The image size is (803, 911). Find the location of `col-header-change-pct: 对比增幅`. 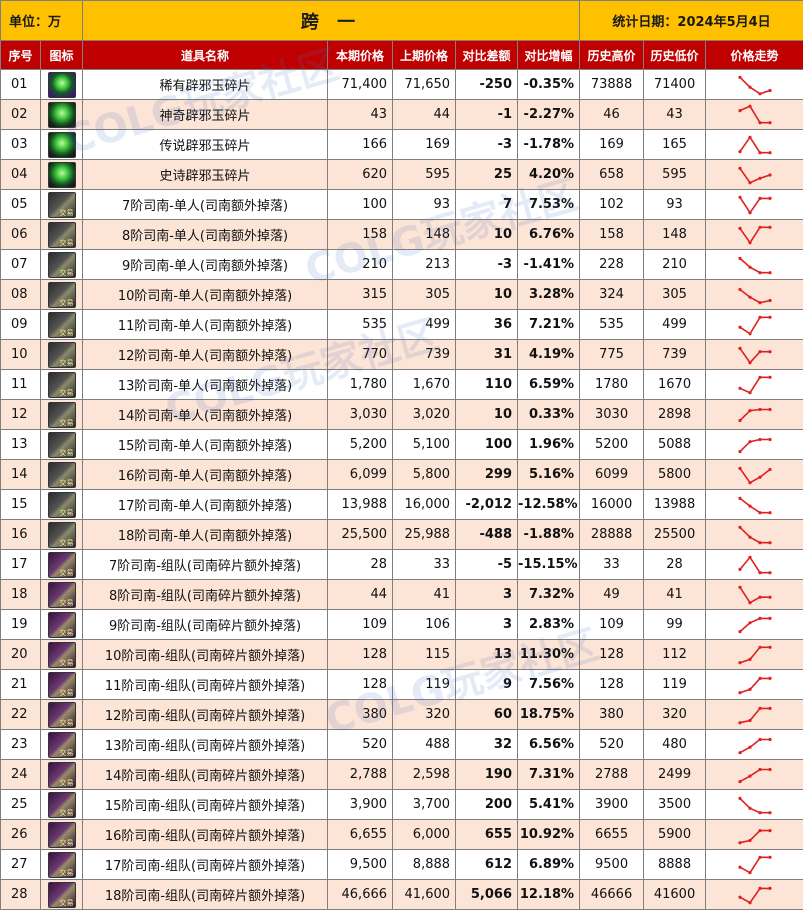

col-header-change-pct: 对比增幅 is located at coordinates (549, 55).